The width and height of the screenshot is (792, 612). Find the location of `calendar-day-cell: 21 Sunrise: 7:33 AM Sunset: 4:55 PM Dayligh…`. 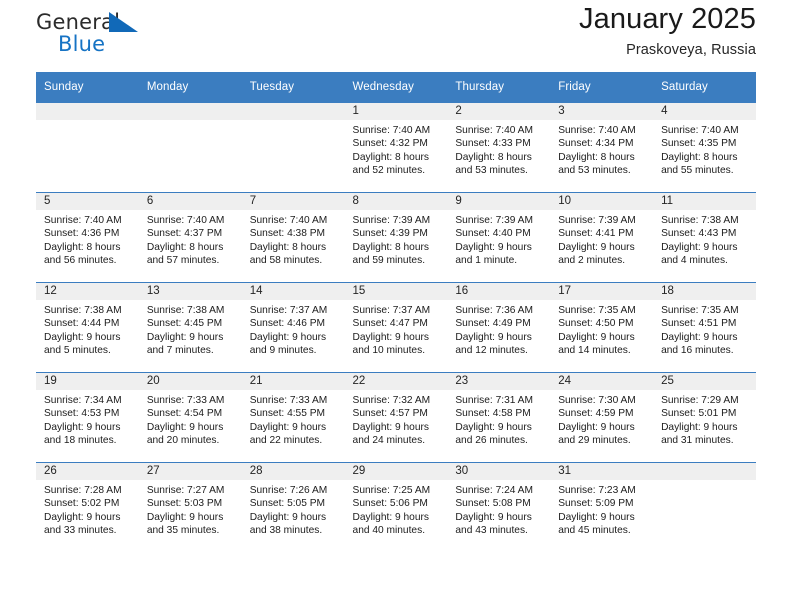

calendar-day-cell: 21 Sunrise: 7:33 AM Sunset: 4:55 PM Dayligh… is located at coordinates (293, 417).